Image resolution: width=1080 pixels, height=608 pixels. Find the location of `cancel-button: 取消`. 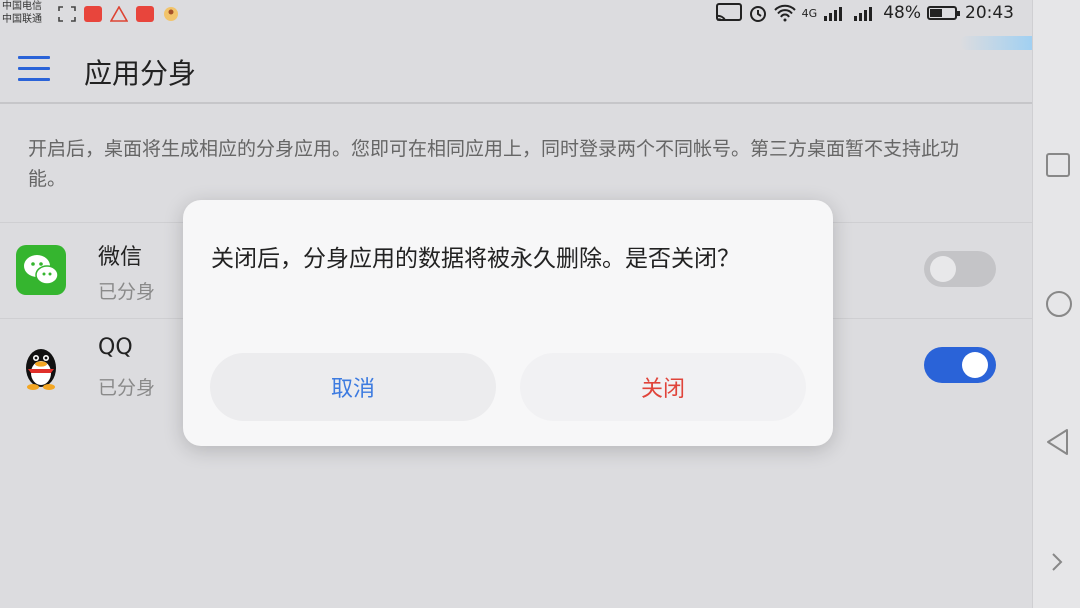

cancel-button: 取消 is located at coordinates (353, 387).